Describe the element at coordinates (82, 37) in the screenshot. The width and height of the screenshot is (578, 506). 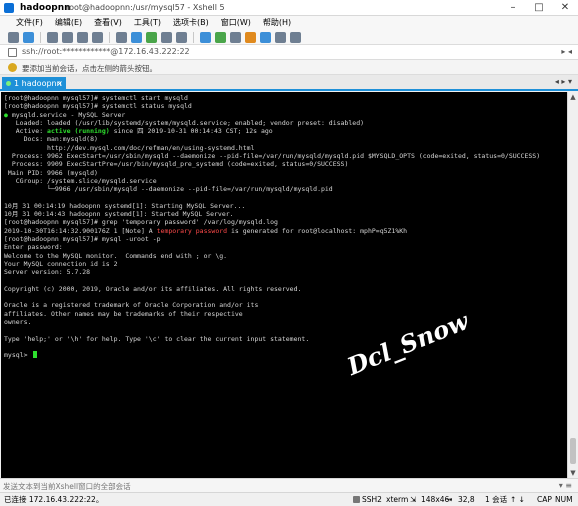
I see `paste-icon` at that location.